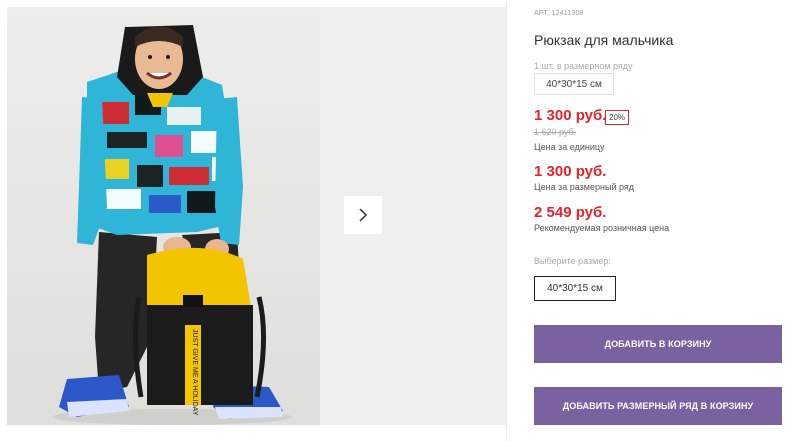 The width and height of the screenshot is (800, 441). Describe the element at coordinates (506, 220) in the screenshot. I see `panel-divider` at that location.